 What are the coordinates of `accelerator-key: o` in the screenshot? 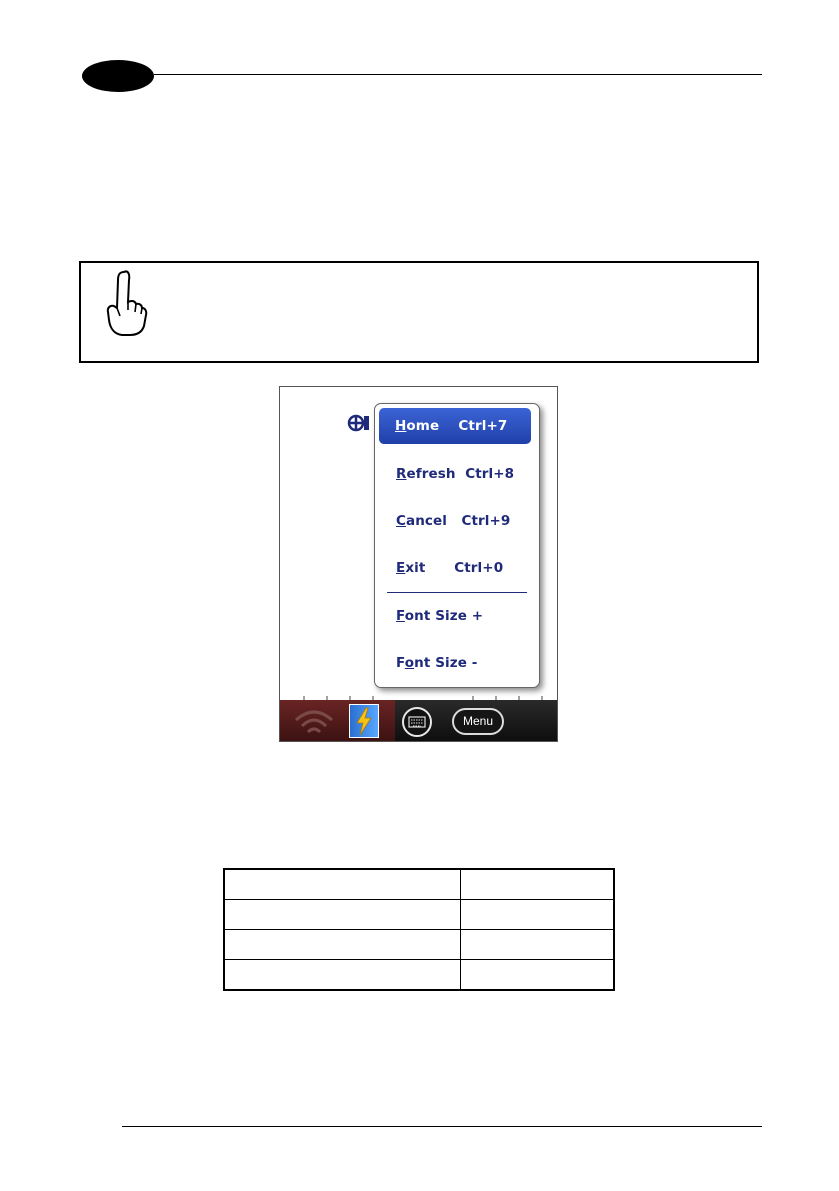 It's located at (409, 663).